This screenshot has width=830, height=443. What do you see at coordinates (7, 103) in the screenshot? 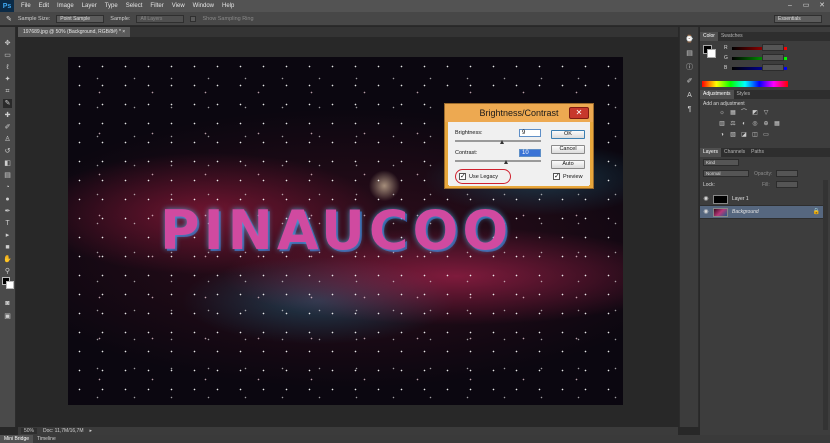
I see `eyedropper-tool-icon: ✎` at bounding box center [7, 103].